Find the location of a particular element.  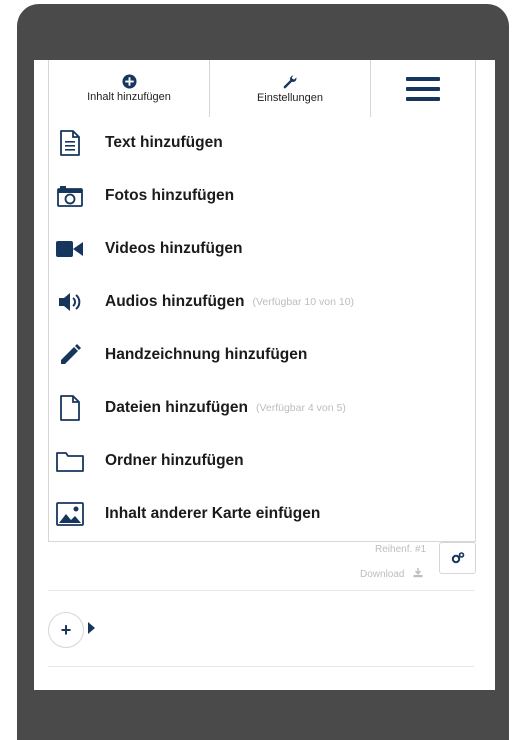

add-card-button: + is located at coordinates (66, 630).